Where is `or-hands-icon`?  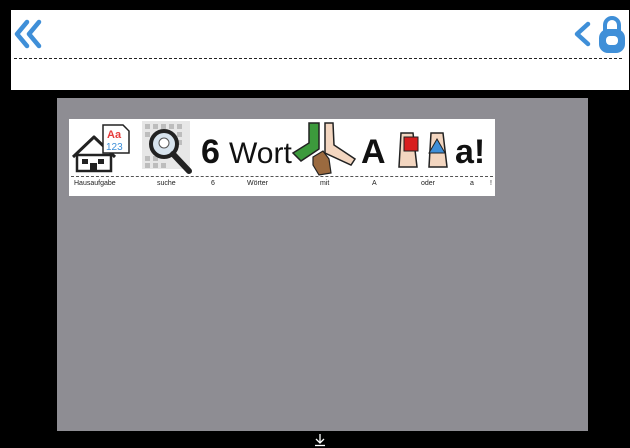 or-hands-icon is located at coordinates (423, 150).